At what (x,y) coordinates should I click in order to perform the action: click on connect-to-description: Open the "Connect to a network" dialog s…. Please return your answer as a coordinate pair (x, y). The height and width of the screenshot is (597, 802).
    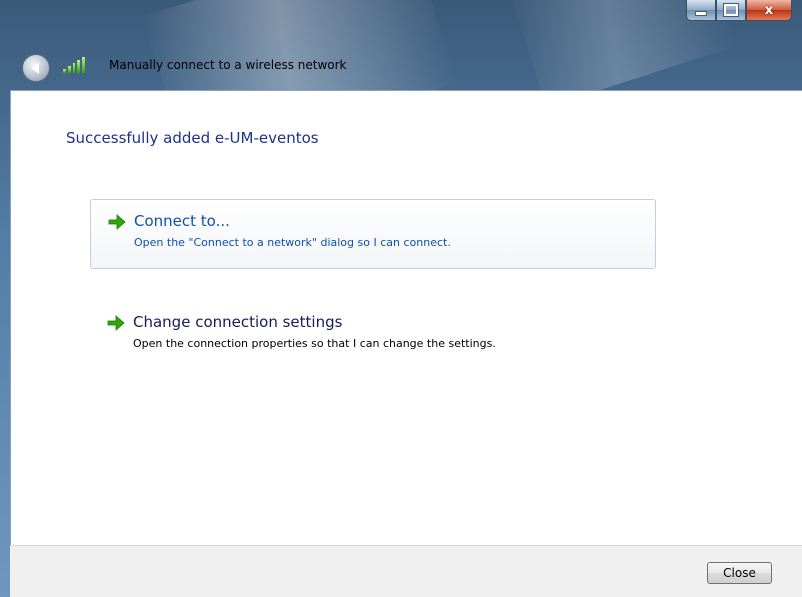
    Looking at the image, I should click on (292, 242).